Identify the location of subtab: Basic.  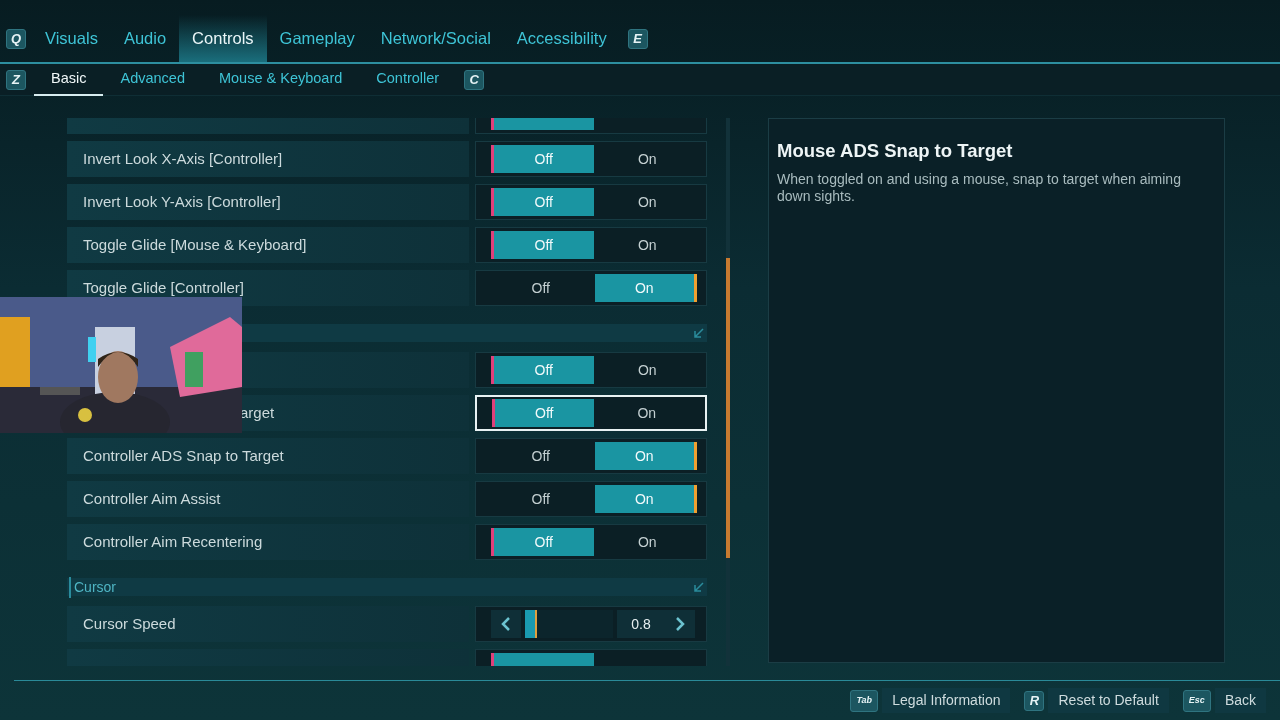
(69, 79).